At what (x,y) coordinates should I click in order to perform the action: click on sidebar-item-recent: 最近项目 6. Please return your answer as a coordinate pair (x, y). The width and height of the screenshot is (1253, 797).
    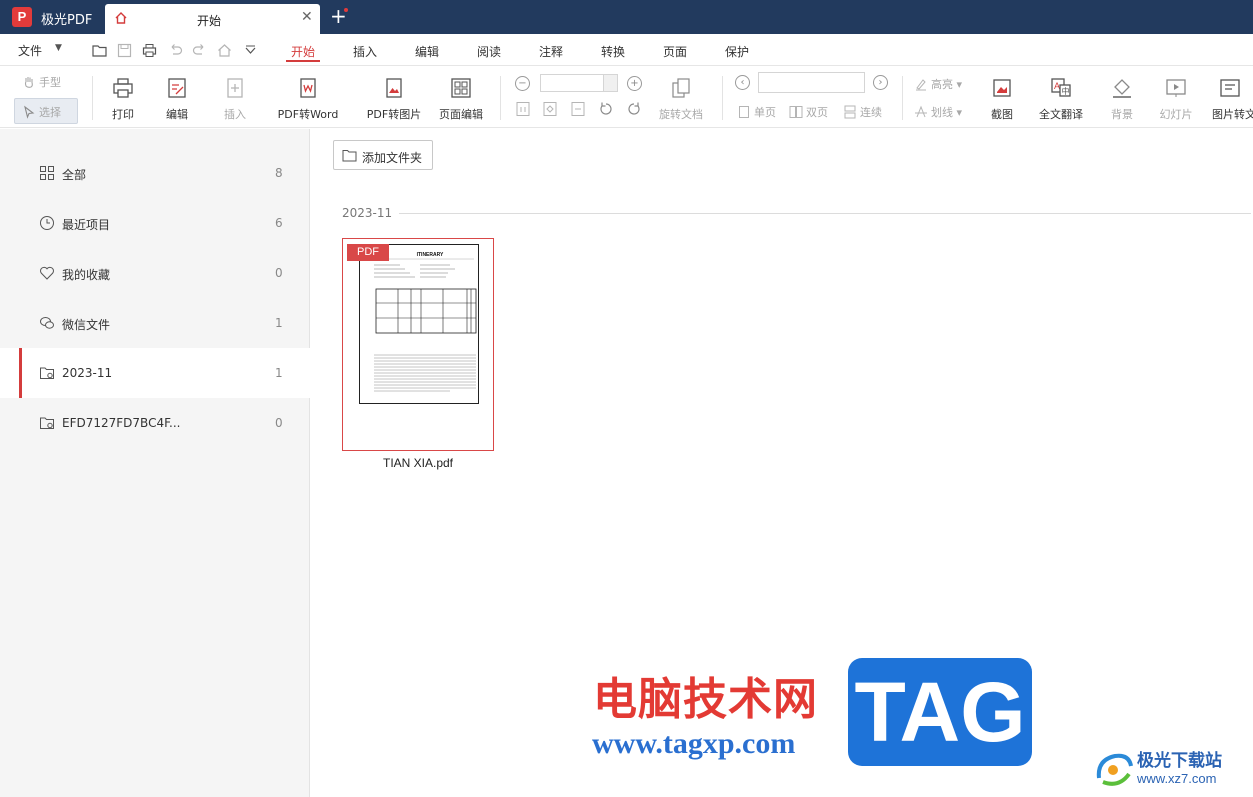
    Looking at the image, I should click on (155, 223).